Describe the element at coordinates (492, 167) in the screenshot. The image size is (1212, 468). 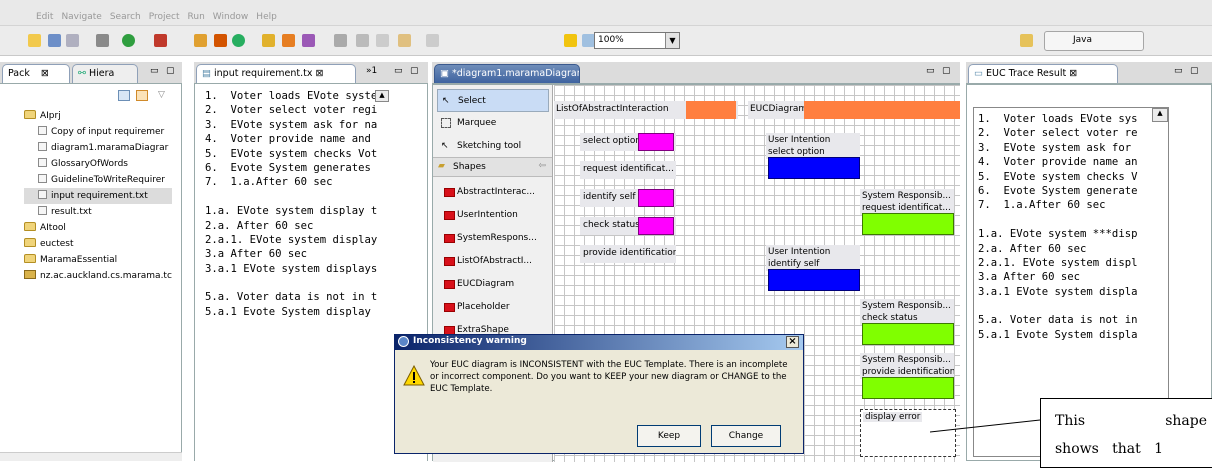
I see `shapes-drawer-header: ▰ Shapes ⇦` at that location.